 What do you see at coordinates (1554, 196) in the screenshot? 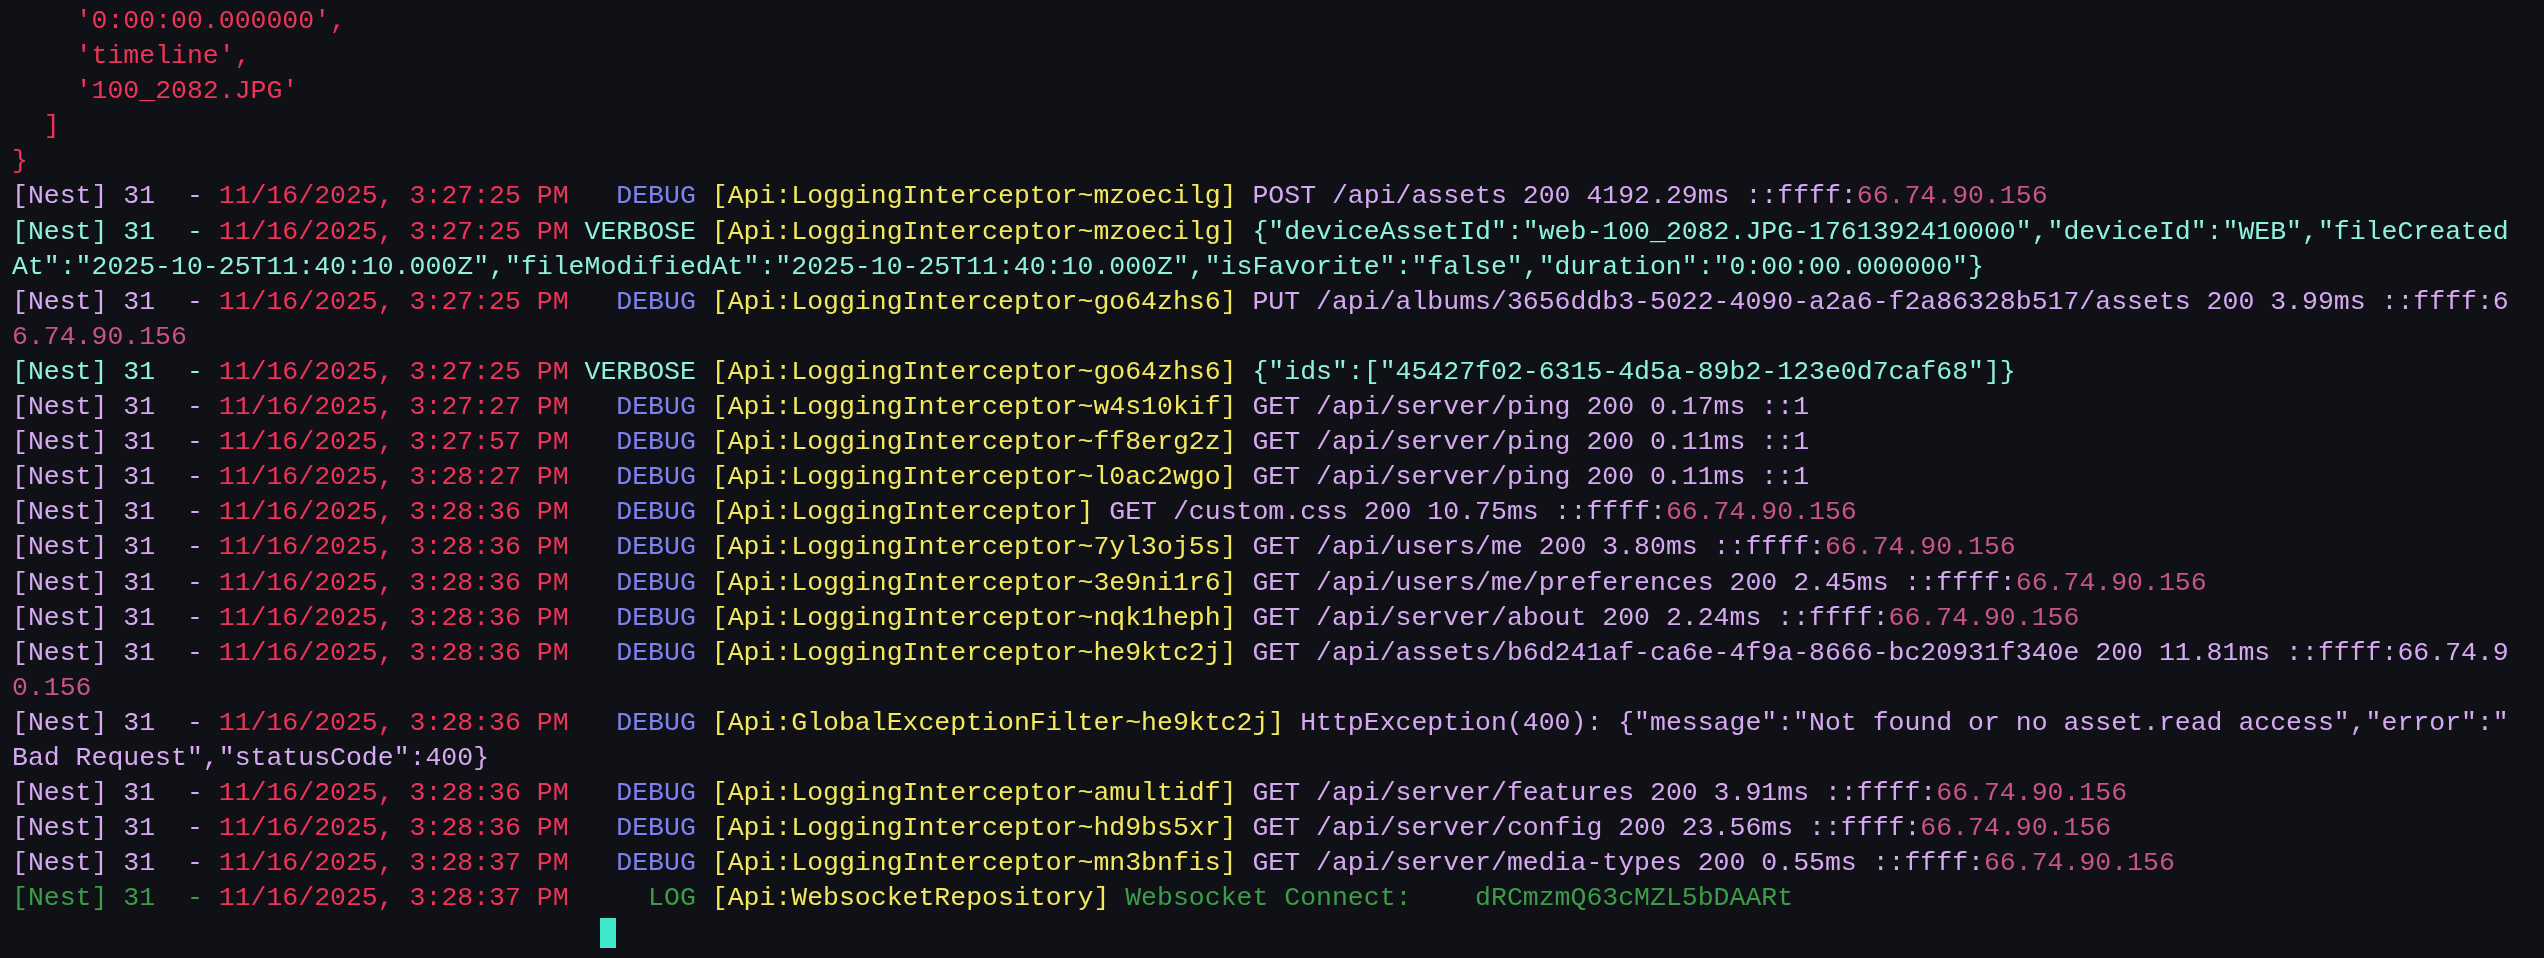
I see `log-message: POST /api/assets 200 4192.29ms ::ffff:` at bounding box center [1554, 196].